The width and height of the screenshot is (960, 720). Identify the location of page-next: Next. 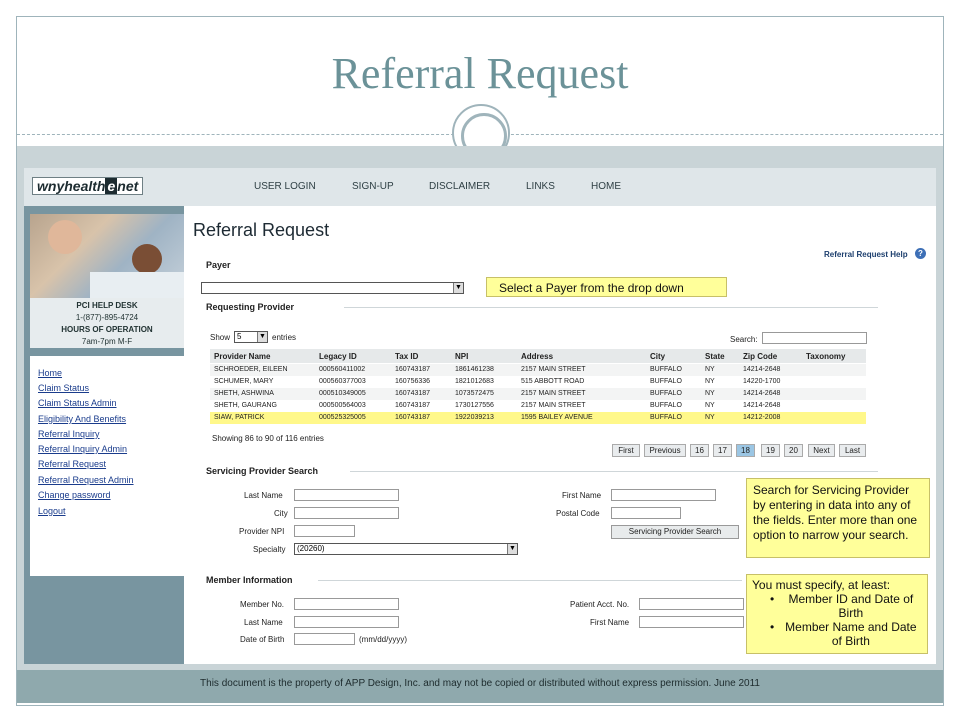
(821, 450).